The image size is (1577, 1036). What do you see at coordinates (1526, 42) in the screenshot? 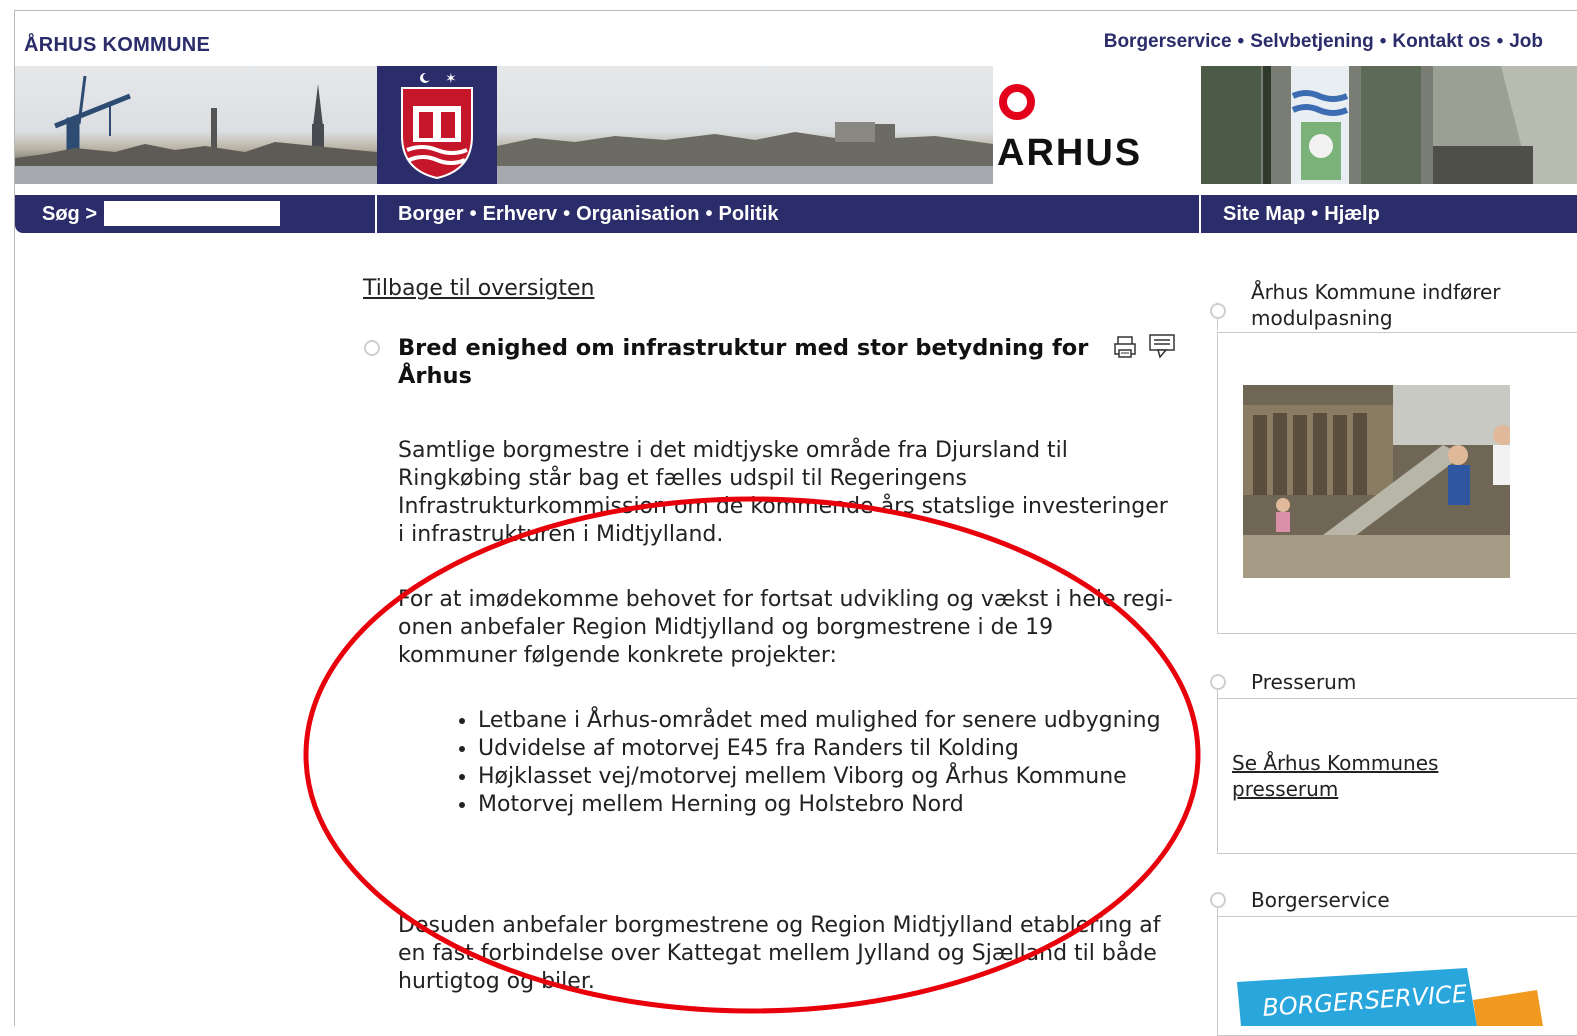
I see `top-link-job: Job` at bounding box center [1526, 42].